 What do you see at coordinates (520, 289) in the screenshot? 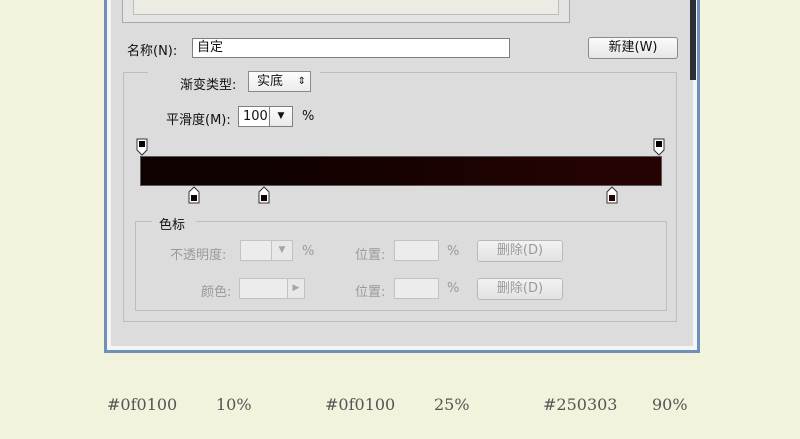
I see `delete-color-stop-button: 删除(D)` at bounding box center [520, 289].